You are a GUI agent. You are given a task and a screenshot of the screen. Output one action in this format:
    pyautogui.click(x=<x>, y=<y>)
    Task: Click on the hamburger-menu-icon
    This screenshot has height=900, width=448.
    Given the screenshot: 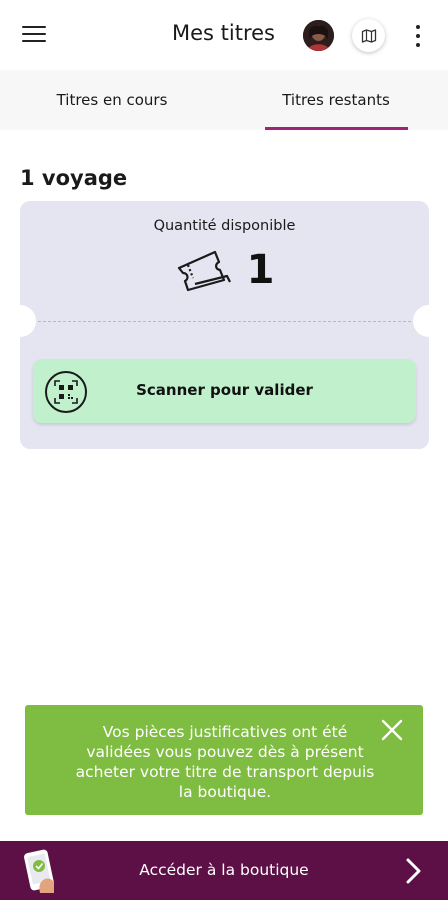 What is the action you would take?
    pyautogui.click(x=35, y=34)
    